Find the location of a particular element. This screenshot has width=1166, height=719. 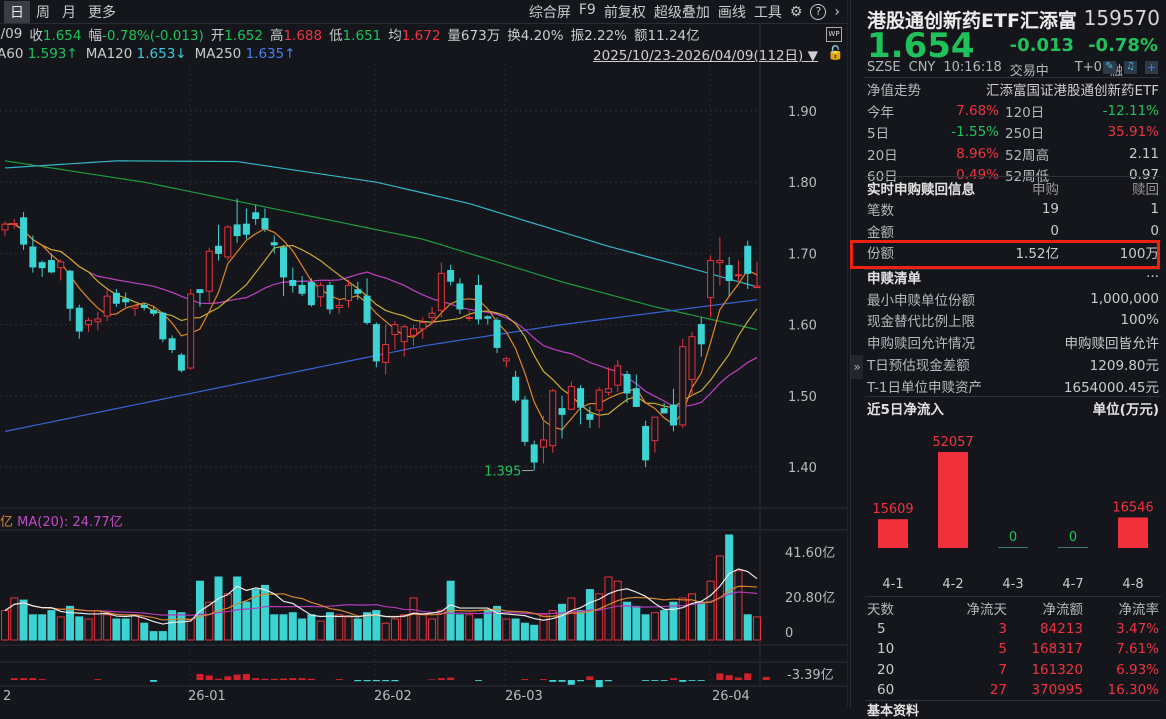

add-icon: + is located at coordinates (1151, 67).